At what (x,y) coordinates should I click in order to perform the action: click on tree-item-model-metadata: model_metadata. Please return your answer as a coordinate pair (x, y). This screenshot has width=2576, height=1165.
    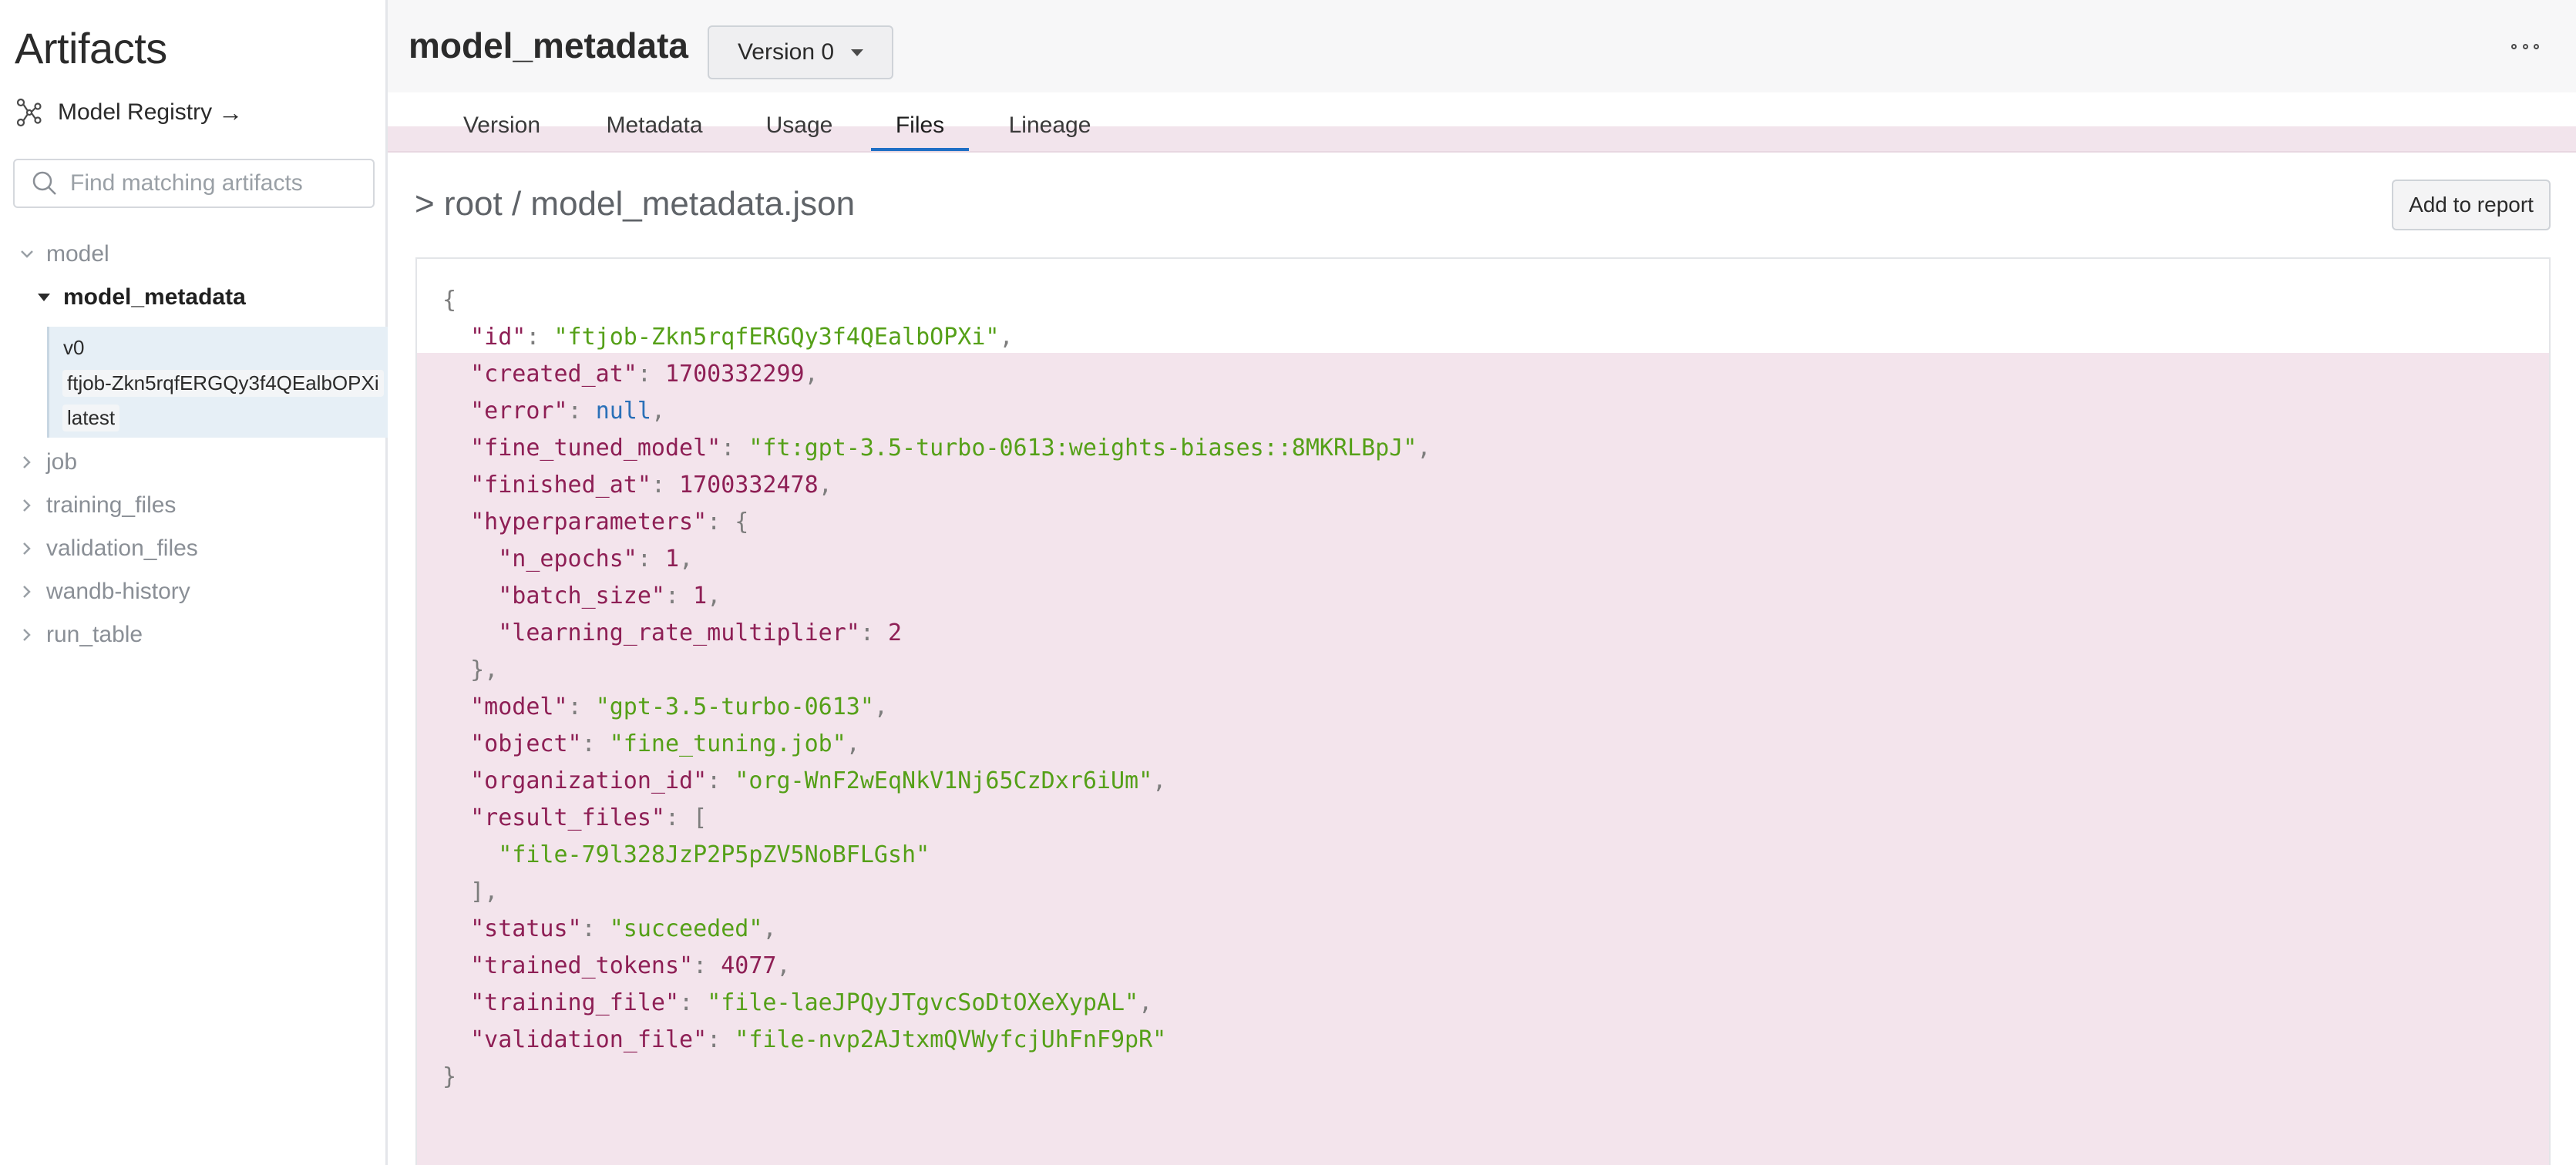
    Looking at the image, I should click on (140, 297).